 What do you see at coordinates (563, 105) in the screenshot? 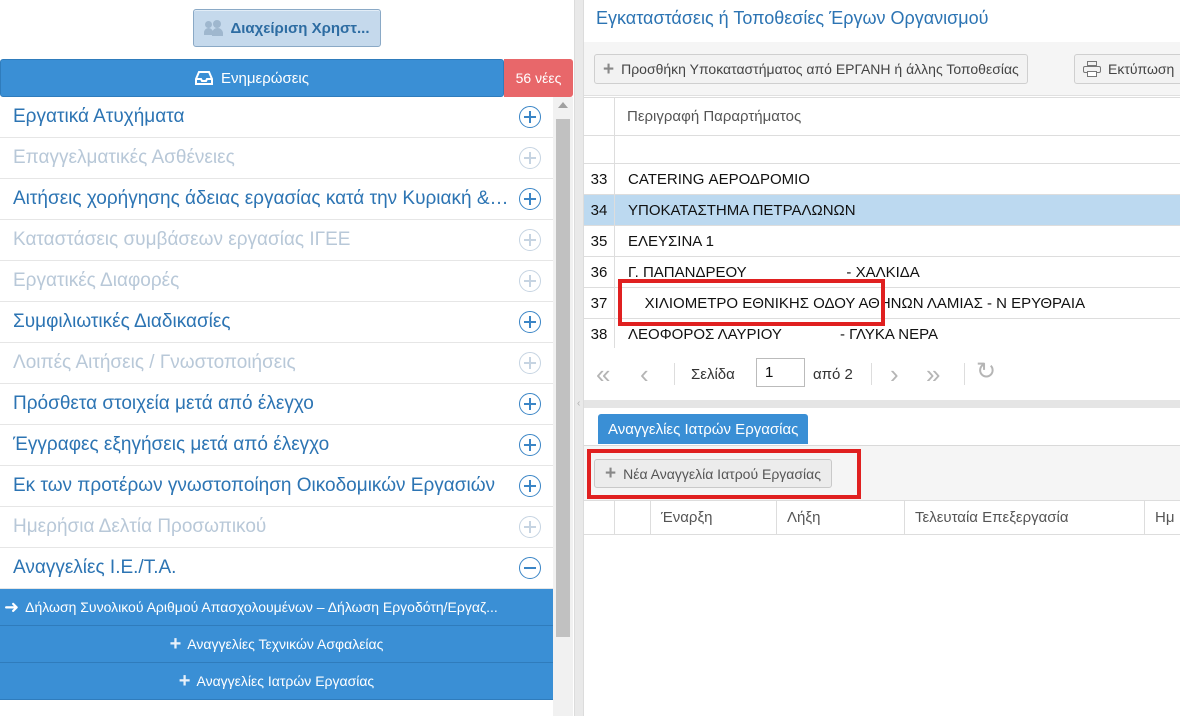
I see `scroll-up-icon` at bounding box center [563, 105].